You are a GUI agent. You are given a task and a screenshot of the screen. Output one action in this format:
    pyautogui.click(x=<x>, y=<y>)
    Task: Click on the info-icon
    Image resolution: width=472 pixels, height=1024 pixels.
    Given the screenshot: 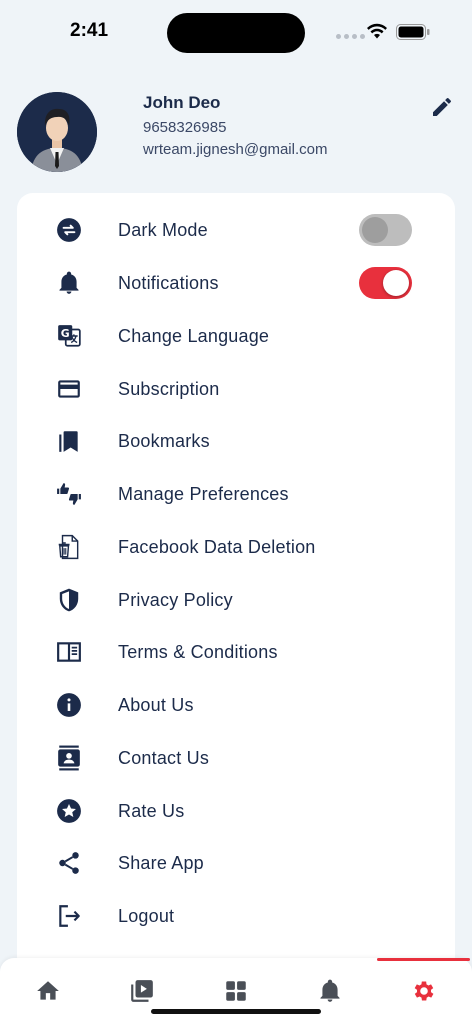 What is the action you would take?
    pyautogui.click(x=69, y=705)
    